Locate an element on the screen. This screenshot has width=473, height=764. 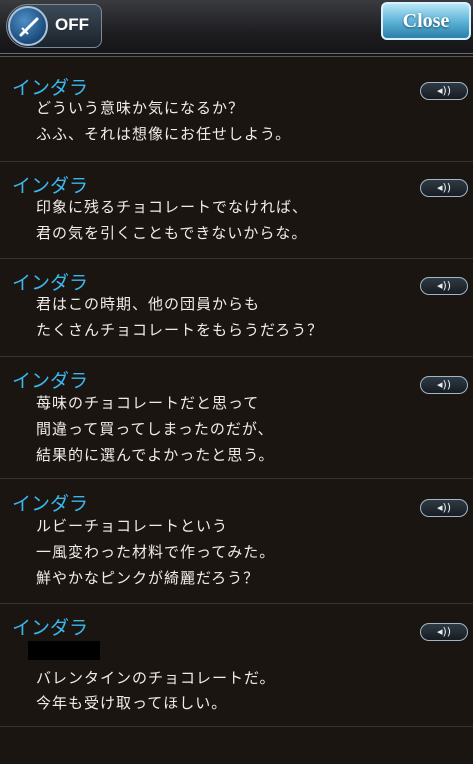
redacted-block is located at coordinates (64, 650).